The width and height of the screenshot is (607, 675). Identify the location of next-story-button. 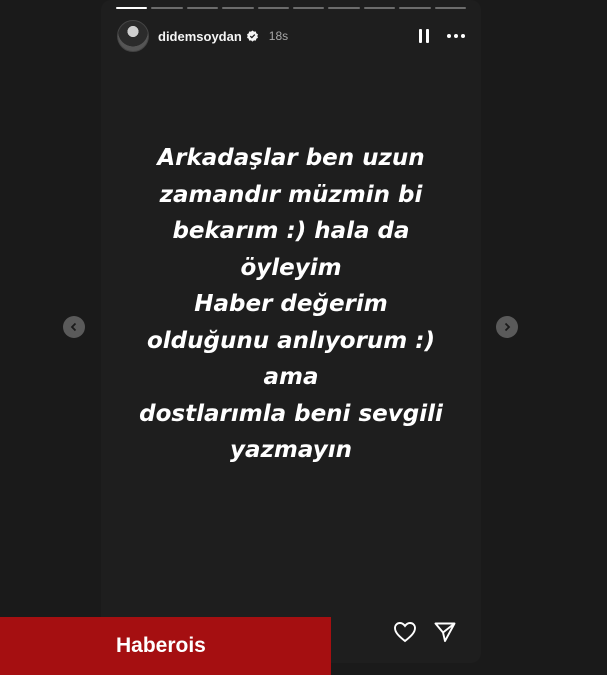
(507, 327).